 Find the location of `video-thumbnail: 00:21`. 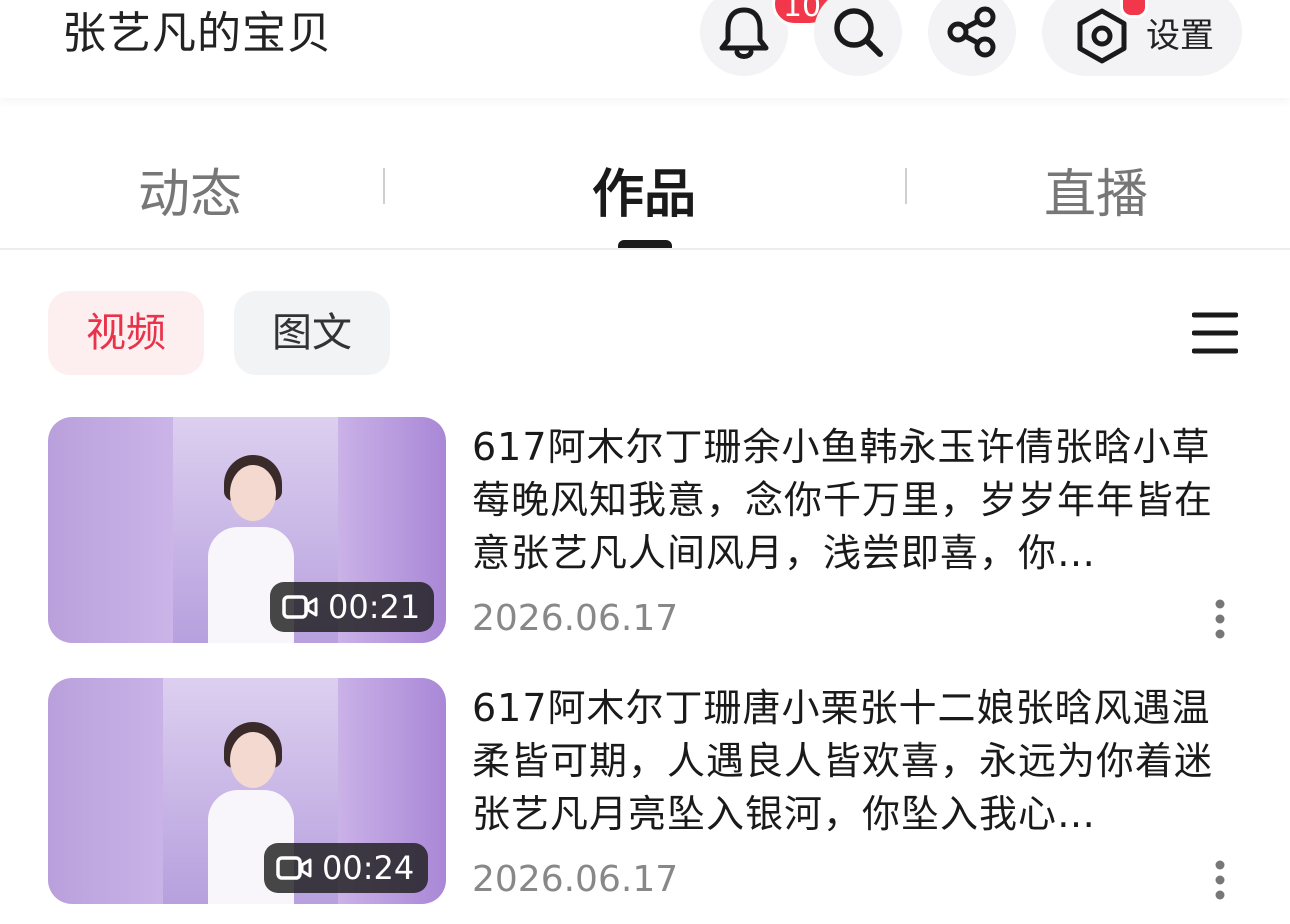

video-thumbnail: 00:21 is located at coordinates (247, 530).